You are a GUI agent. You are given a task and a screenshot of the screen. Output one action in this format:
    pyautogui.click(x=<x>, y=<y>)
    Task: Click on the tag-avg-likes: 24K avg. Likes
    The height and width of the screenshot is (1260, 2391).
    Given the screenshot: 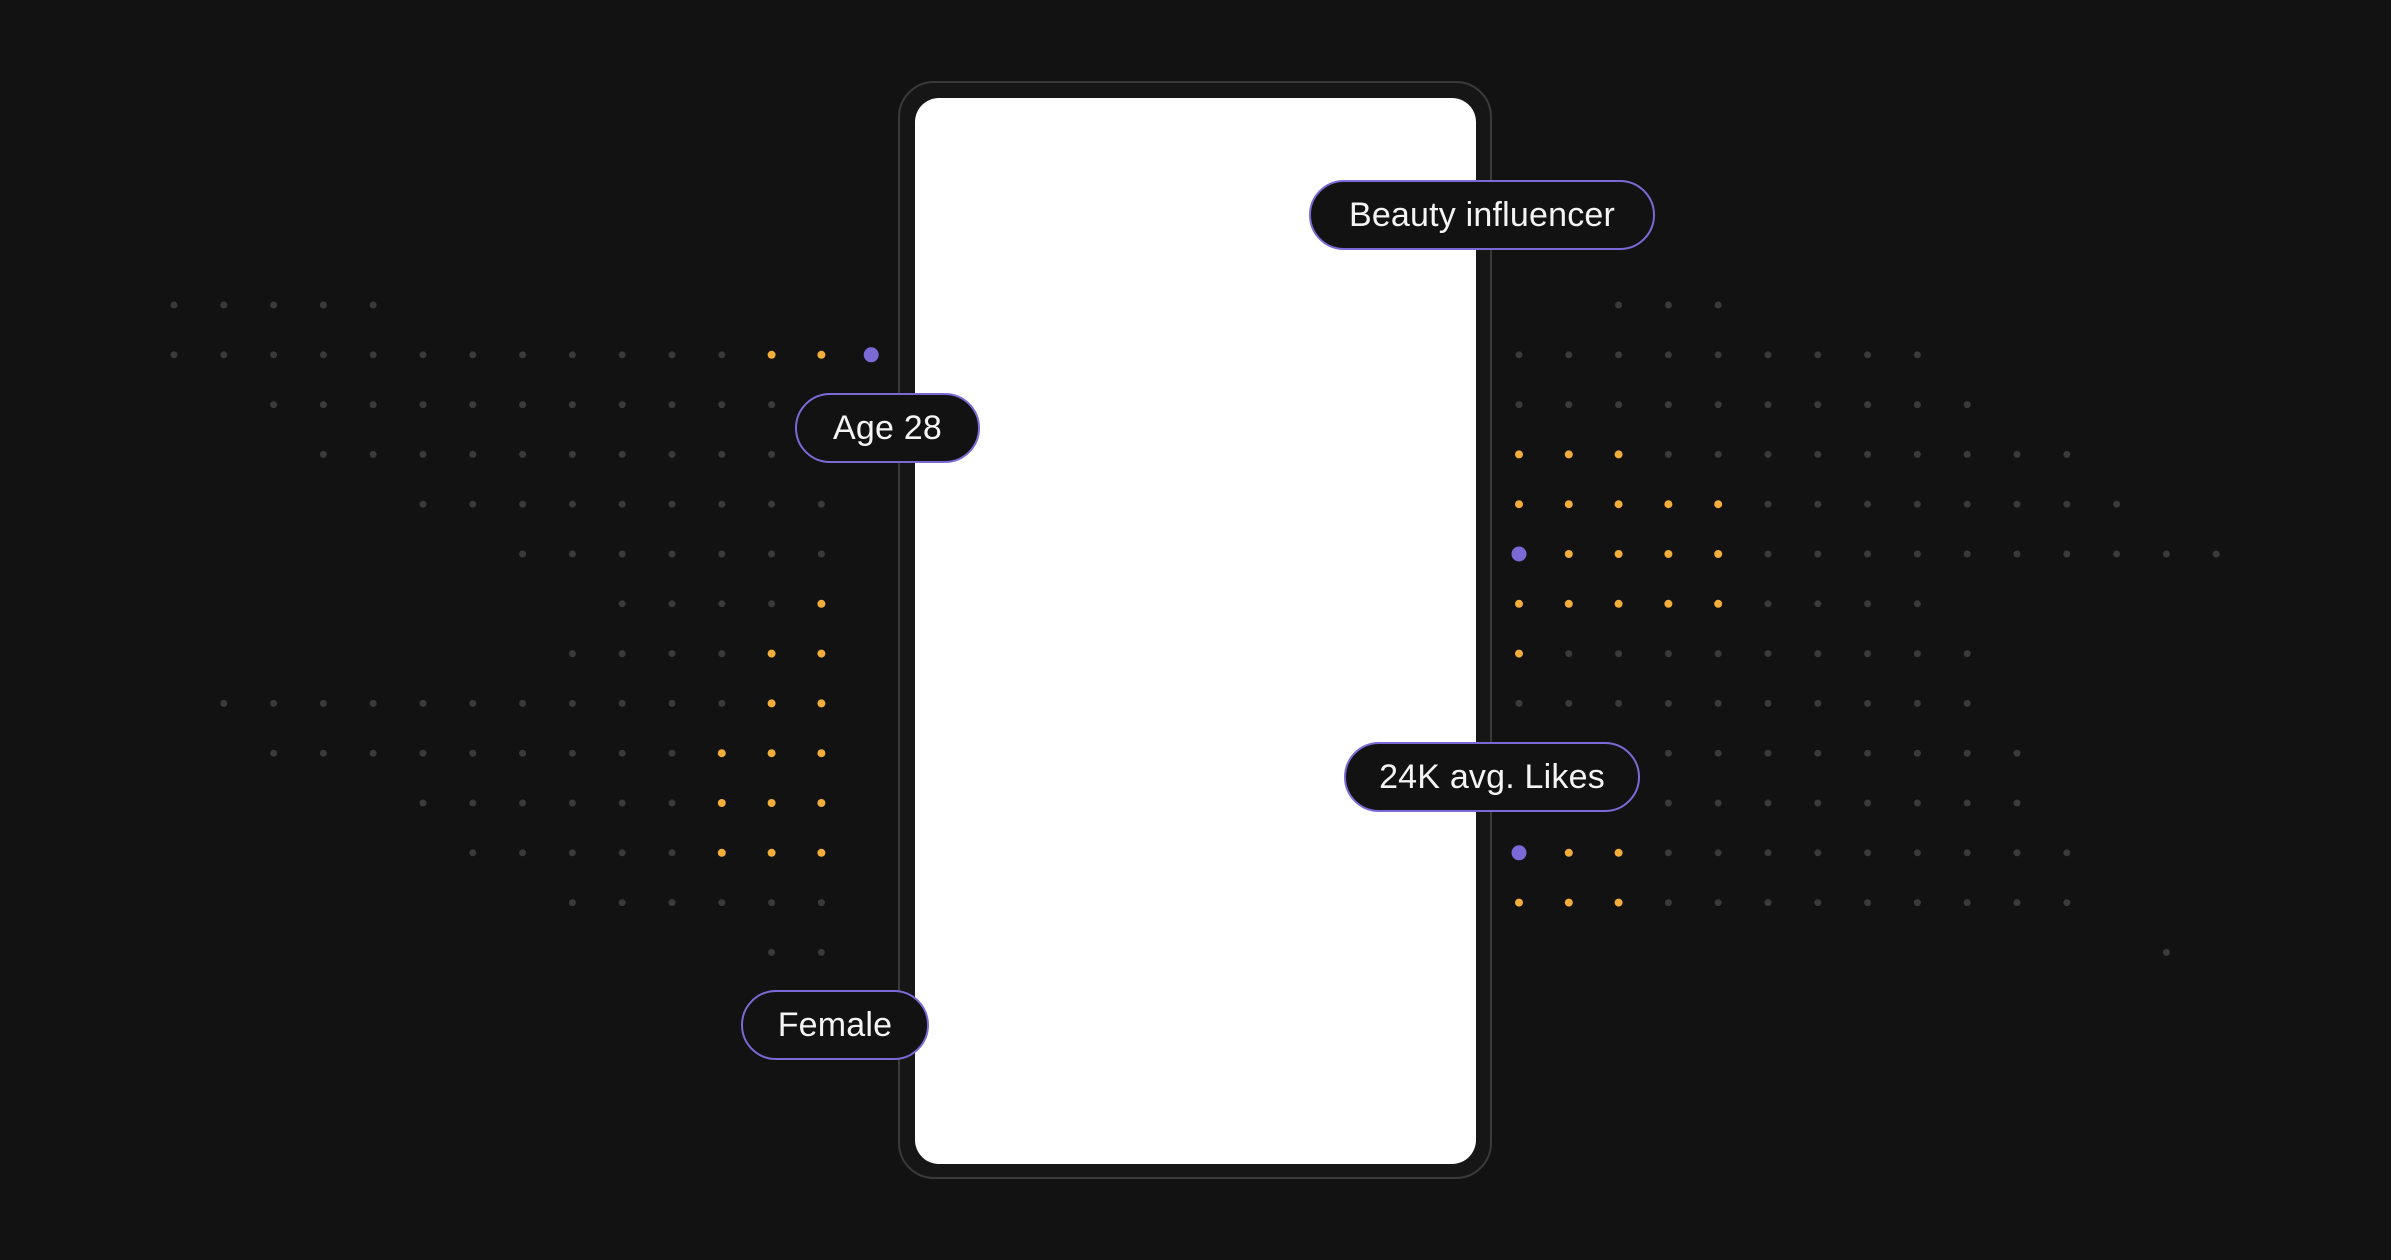 What is the action you would take?
    pyautogui.click(x=1492, y=777)
    